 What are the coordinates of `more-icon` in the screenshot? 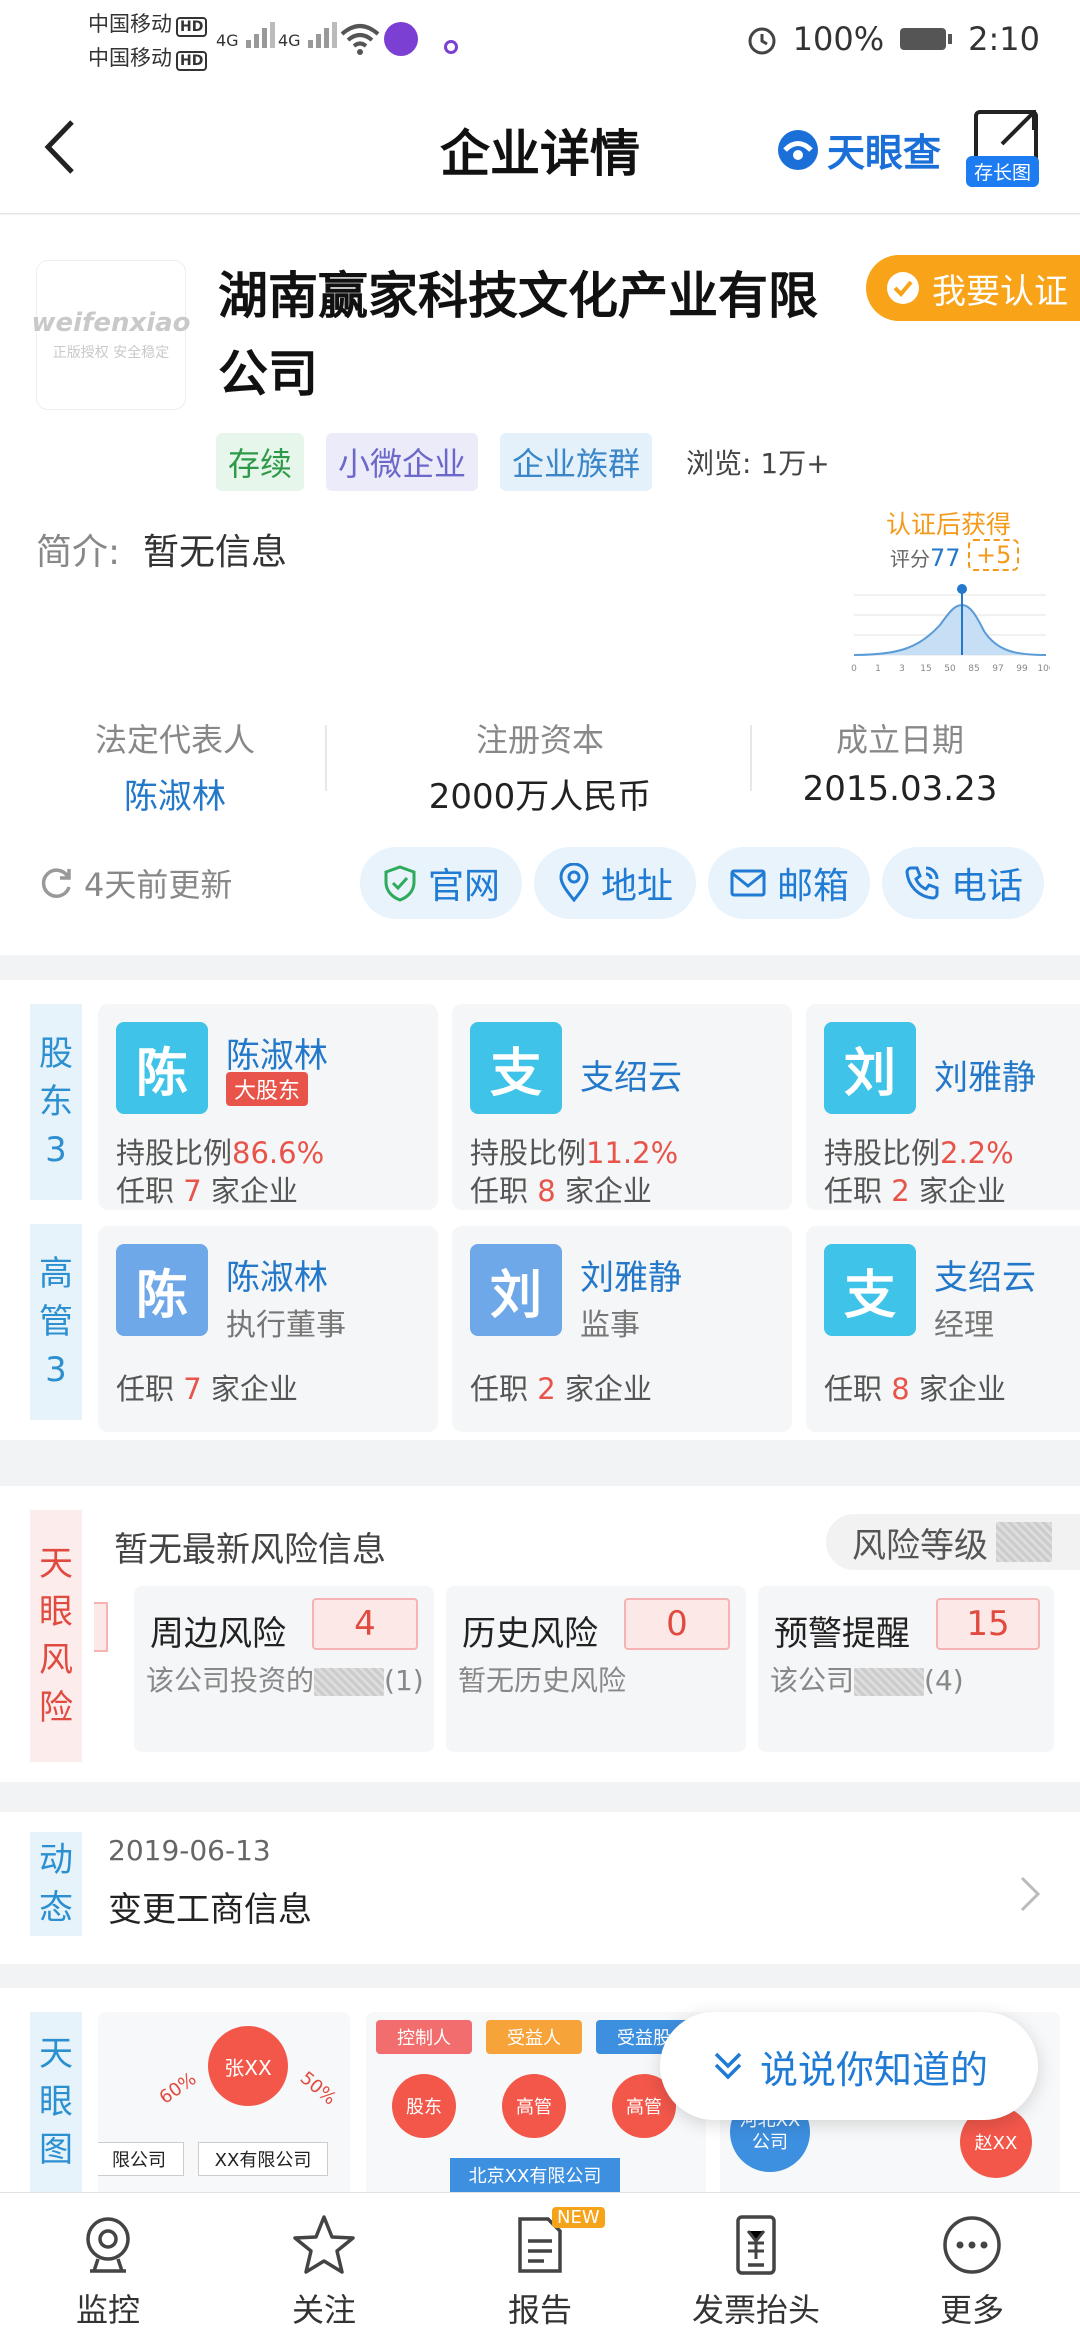 It's located at (972, 2245).